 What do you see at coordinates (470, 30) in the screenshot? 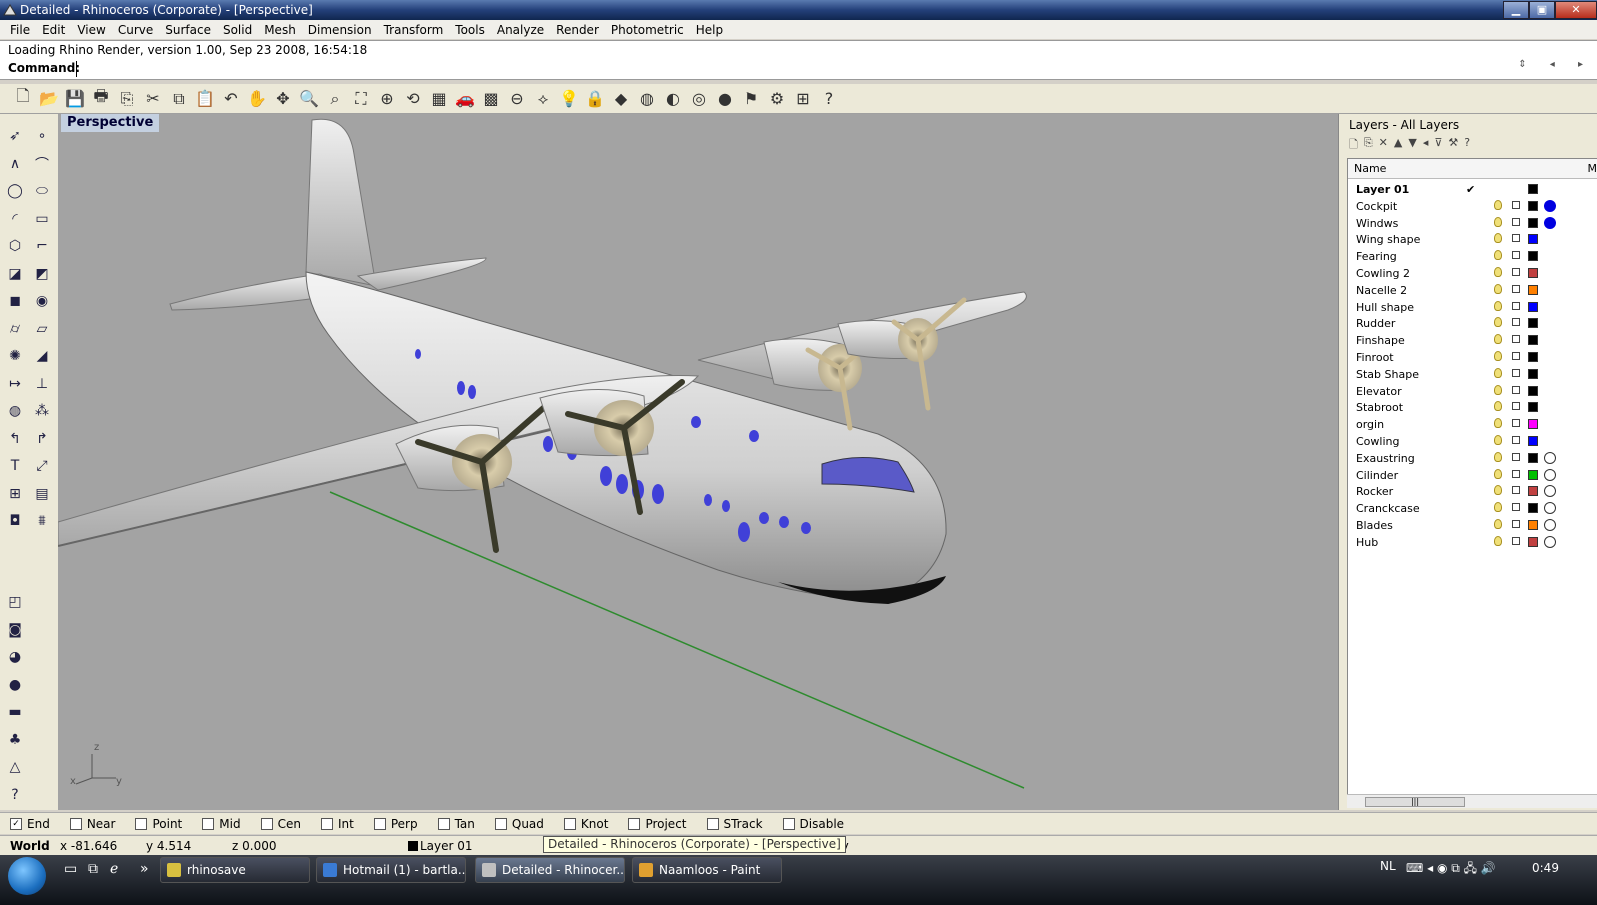
I see `menu-tools: Tools` at bounding box center [470, 30].